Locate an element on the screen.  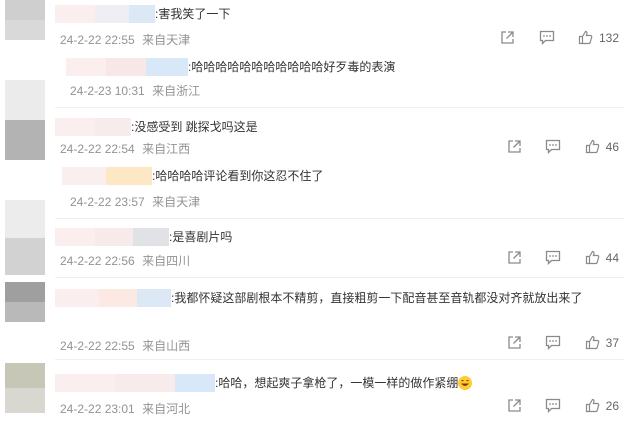
comment-actions: 26 is located at coordinates (553, 406).